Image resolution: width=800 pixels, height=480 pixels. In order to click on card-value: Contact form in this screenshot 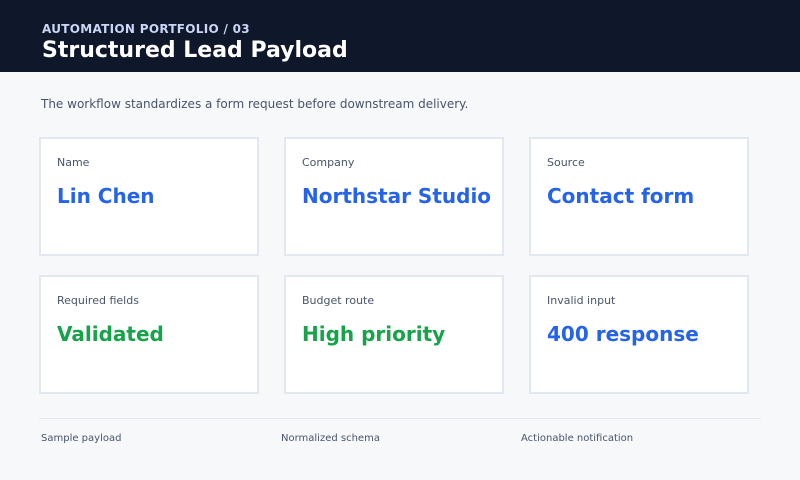, I will do `click(621, 196)`.